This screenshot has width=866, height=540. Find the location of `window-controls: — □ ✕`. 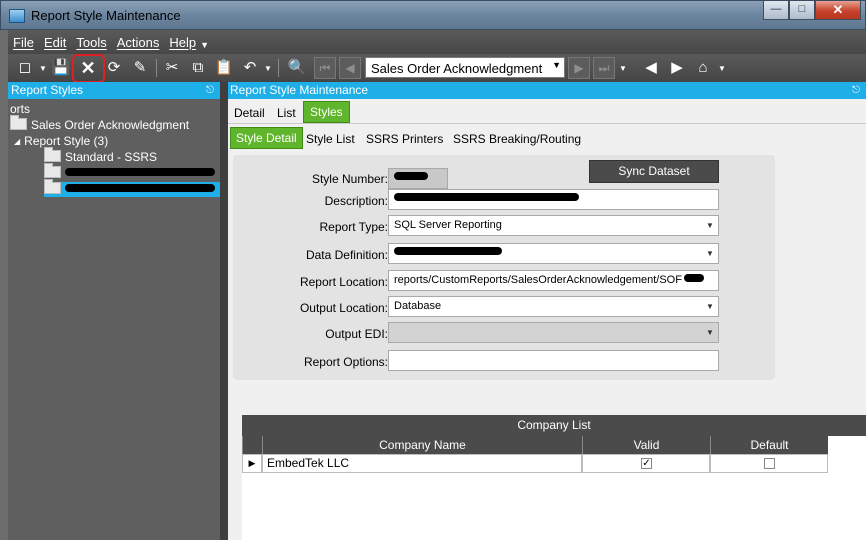

window-controls: — □ ✕ is located at coordinates (812, 10).